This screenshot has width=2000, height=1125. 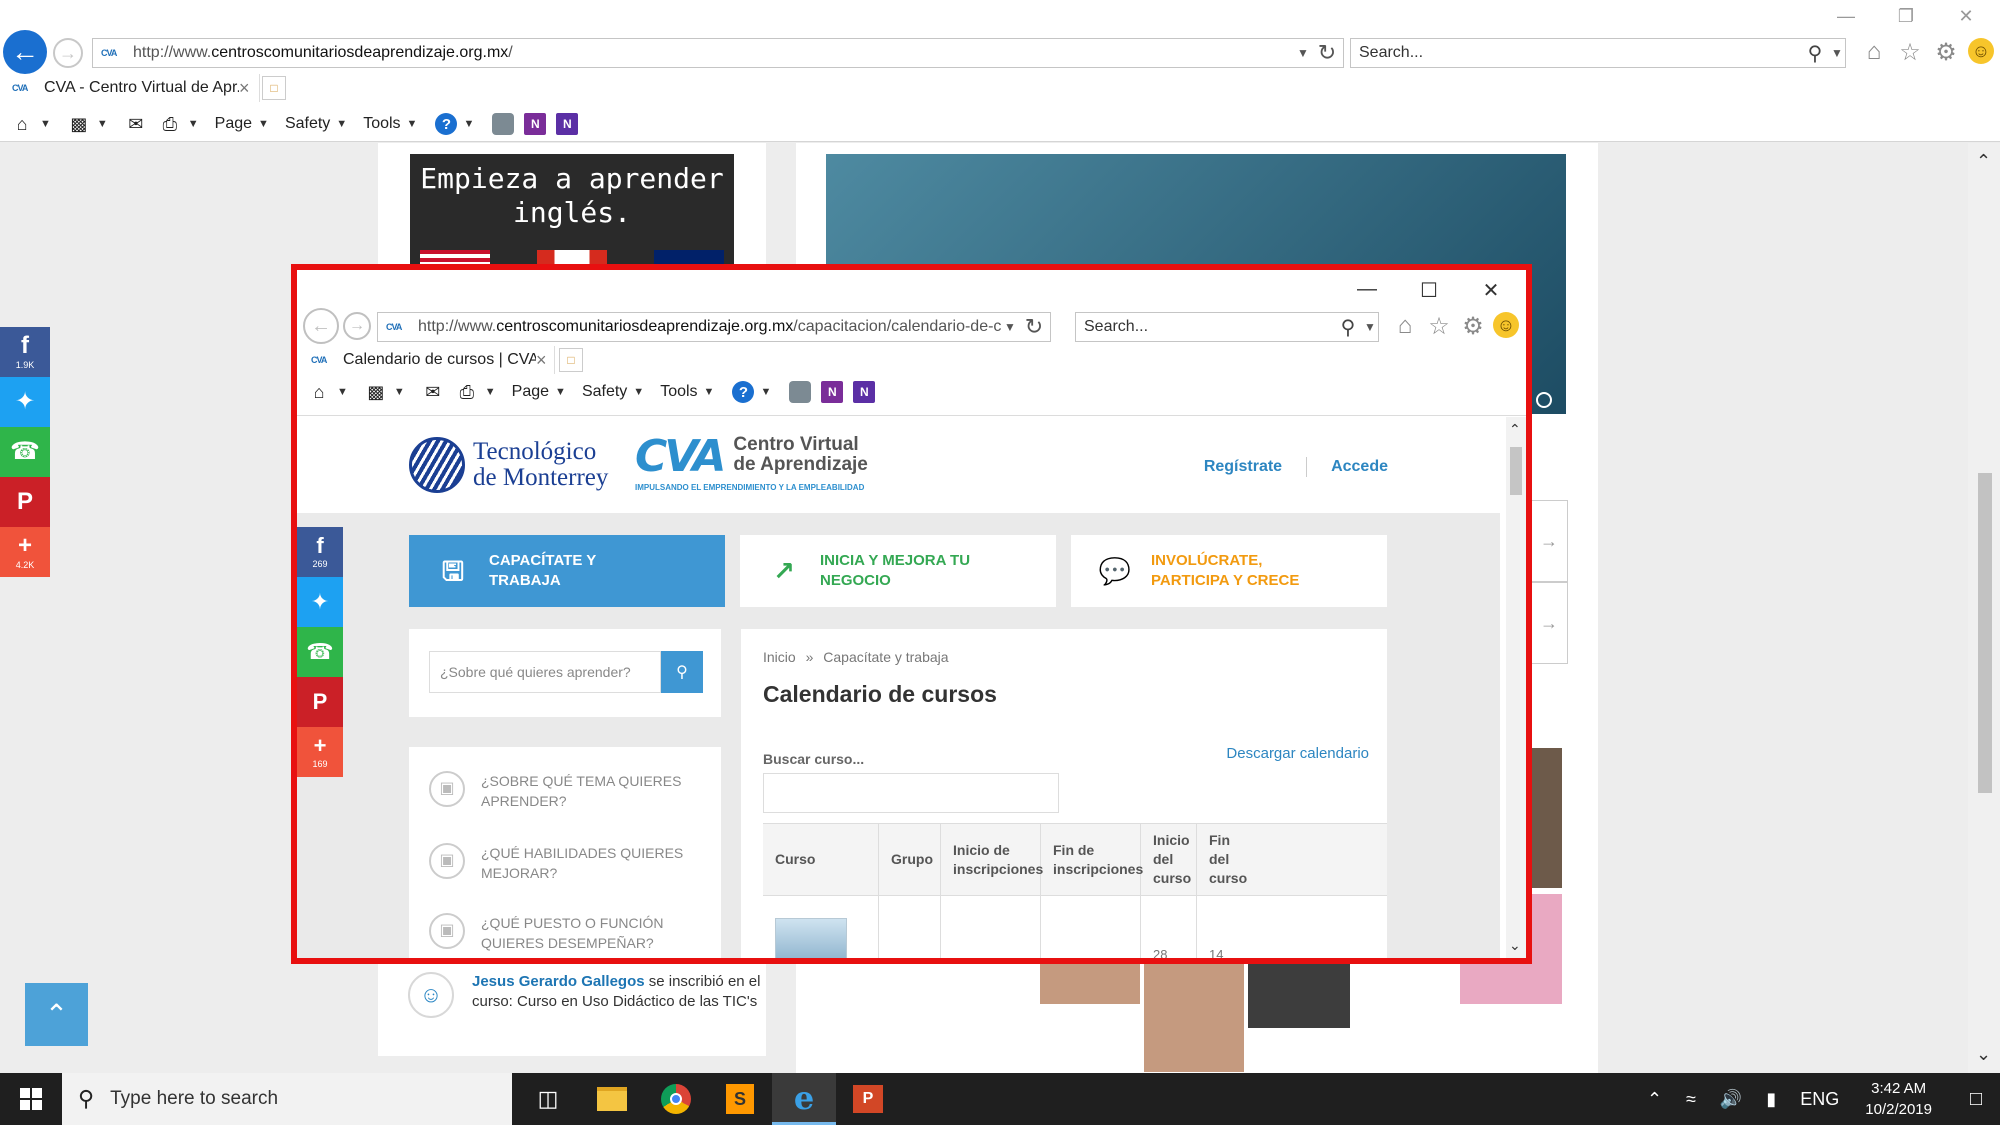 I want to click on sublime-button: S, so click(x=740, y=1099).